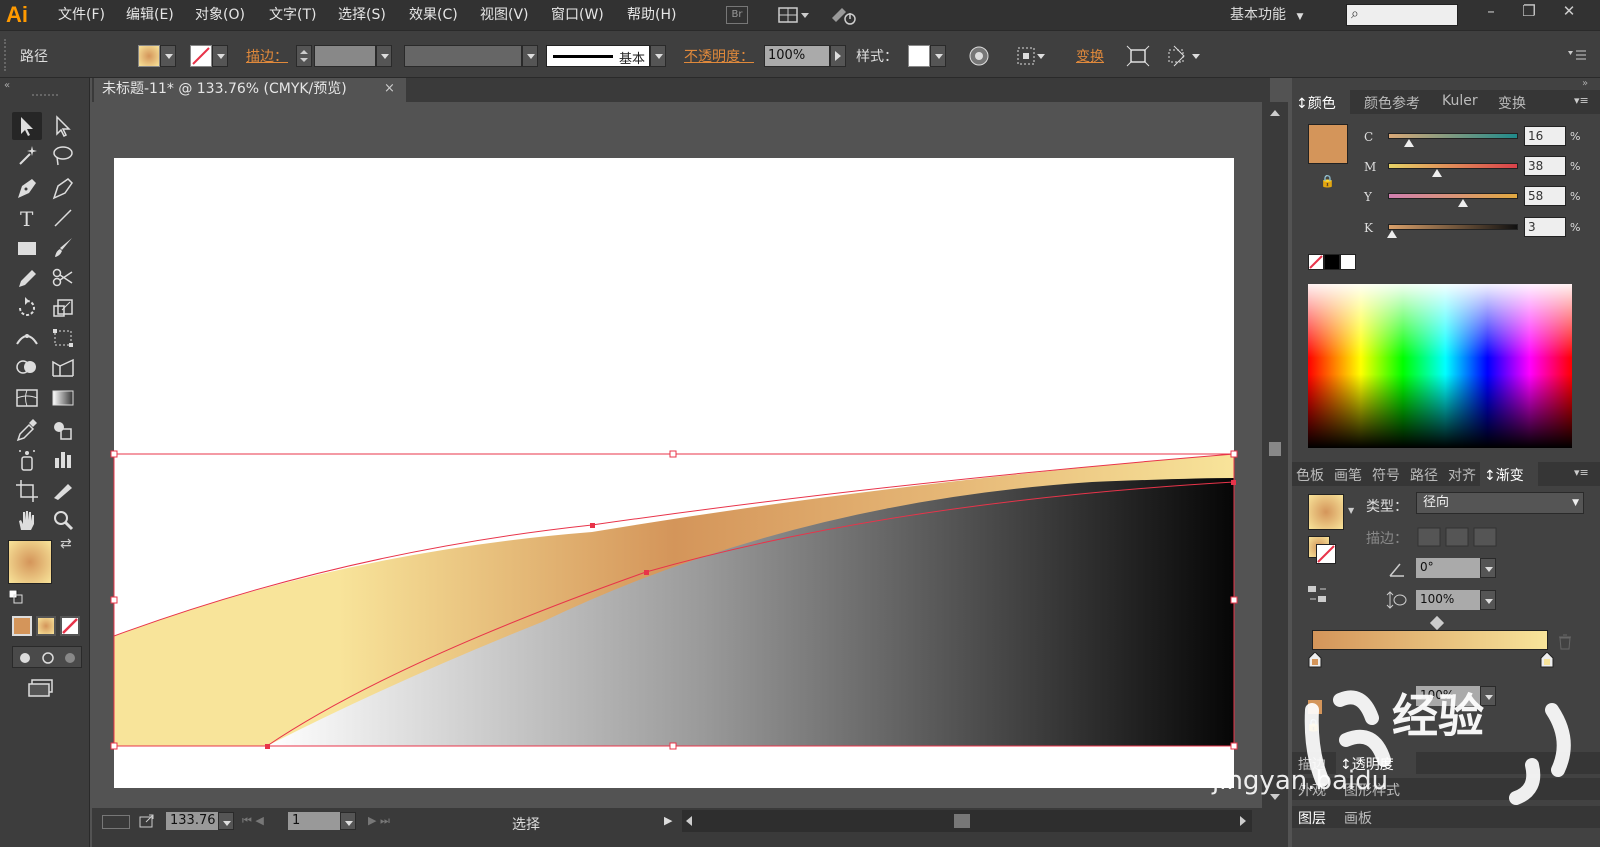  I want to click on swap-fill-stroke-icon: ⇄, so click(66, 544).